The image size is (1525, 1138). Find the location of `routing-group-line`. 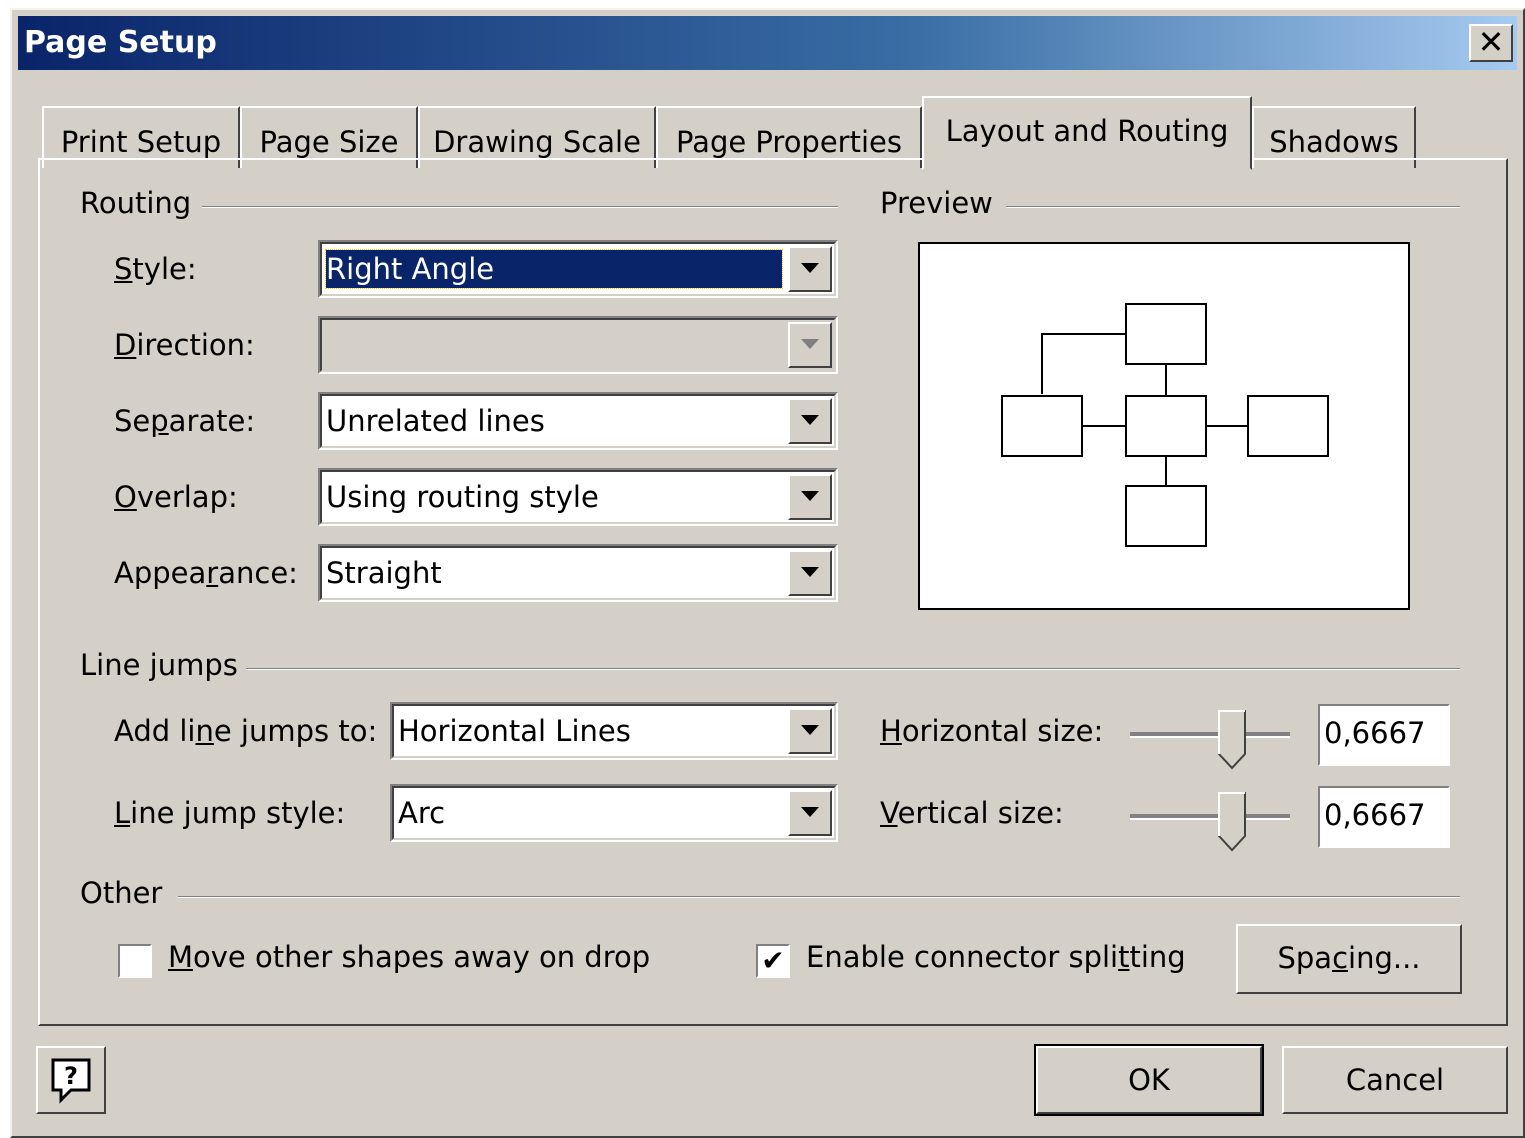

routing-group-line is located at coordinates (520, 207).